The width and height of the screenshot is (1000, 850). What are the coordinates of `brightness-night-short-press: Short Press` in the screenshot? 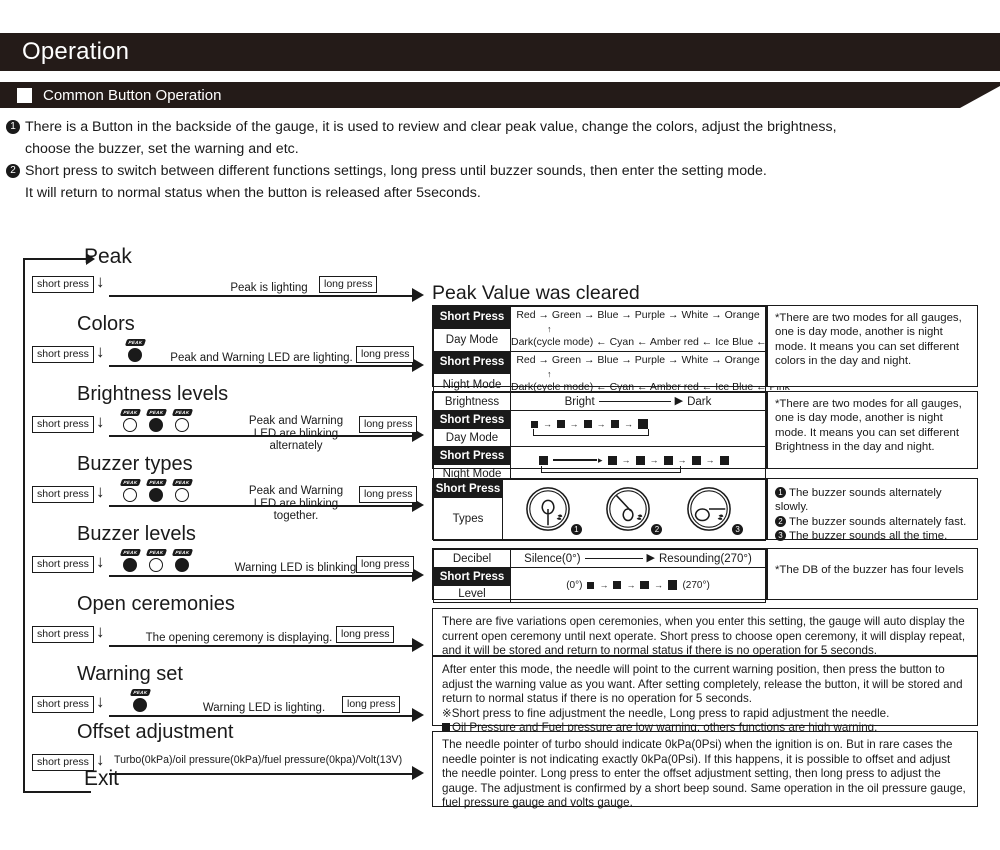 It's located at (472, 455).